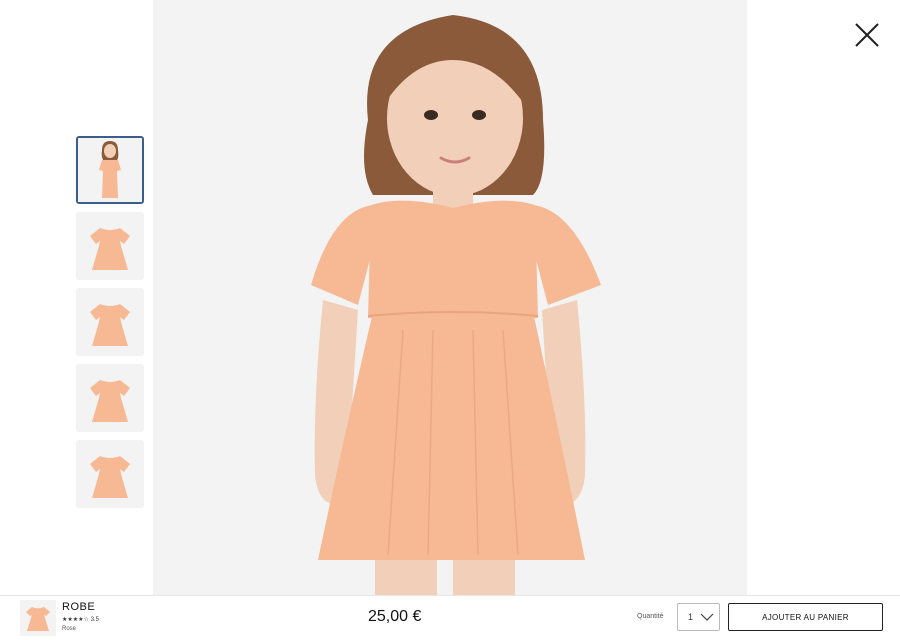  I want to click on product-price: 25,00 €, so click(395, 616).